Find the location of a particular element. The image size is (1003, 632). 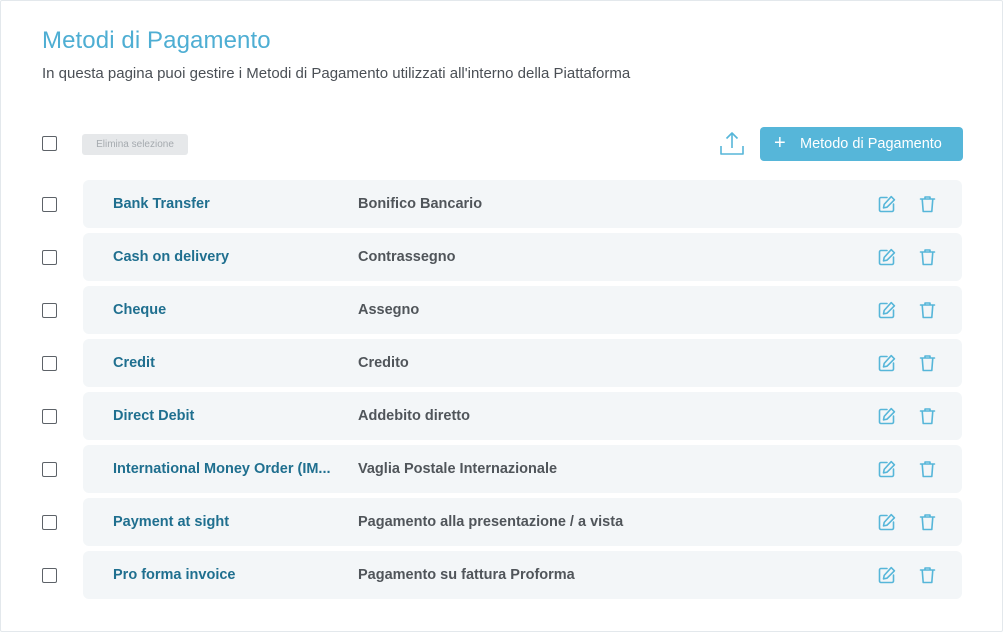

payment-method-description: Bonifico Bancario is located at coordinates (420, 204).